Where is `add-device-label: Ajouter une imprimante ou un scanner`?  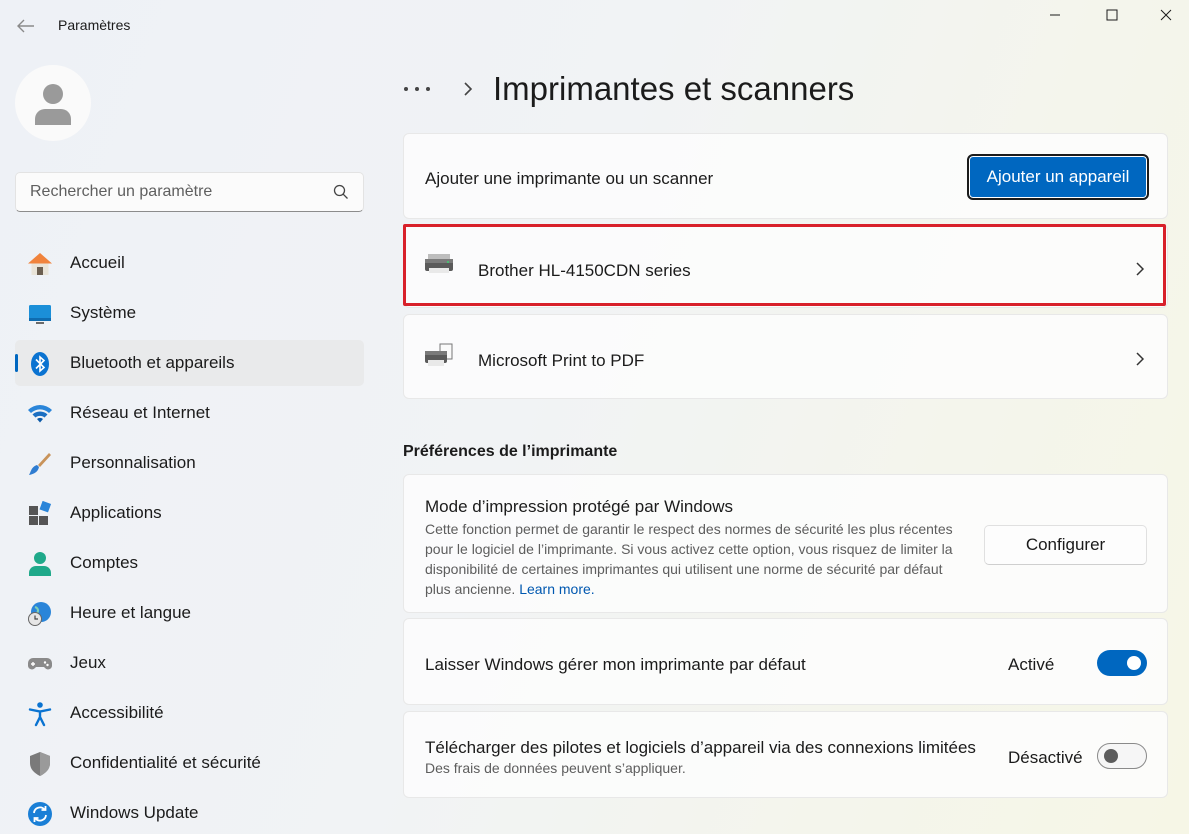
add-device-label: Ajouter une imprimante ou un scanner is located at coordinates (569, 178).